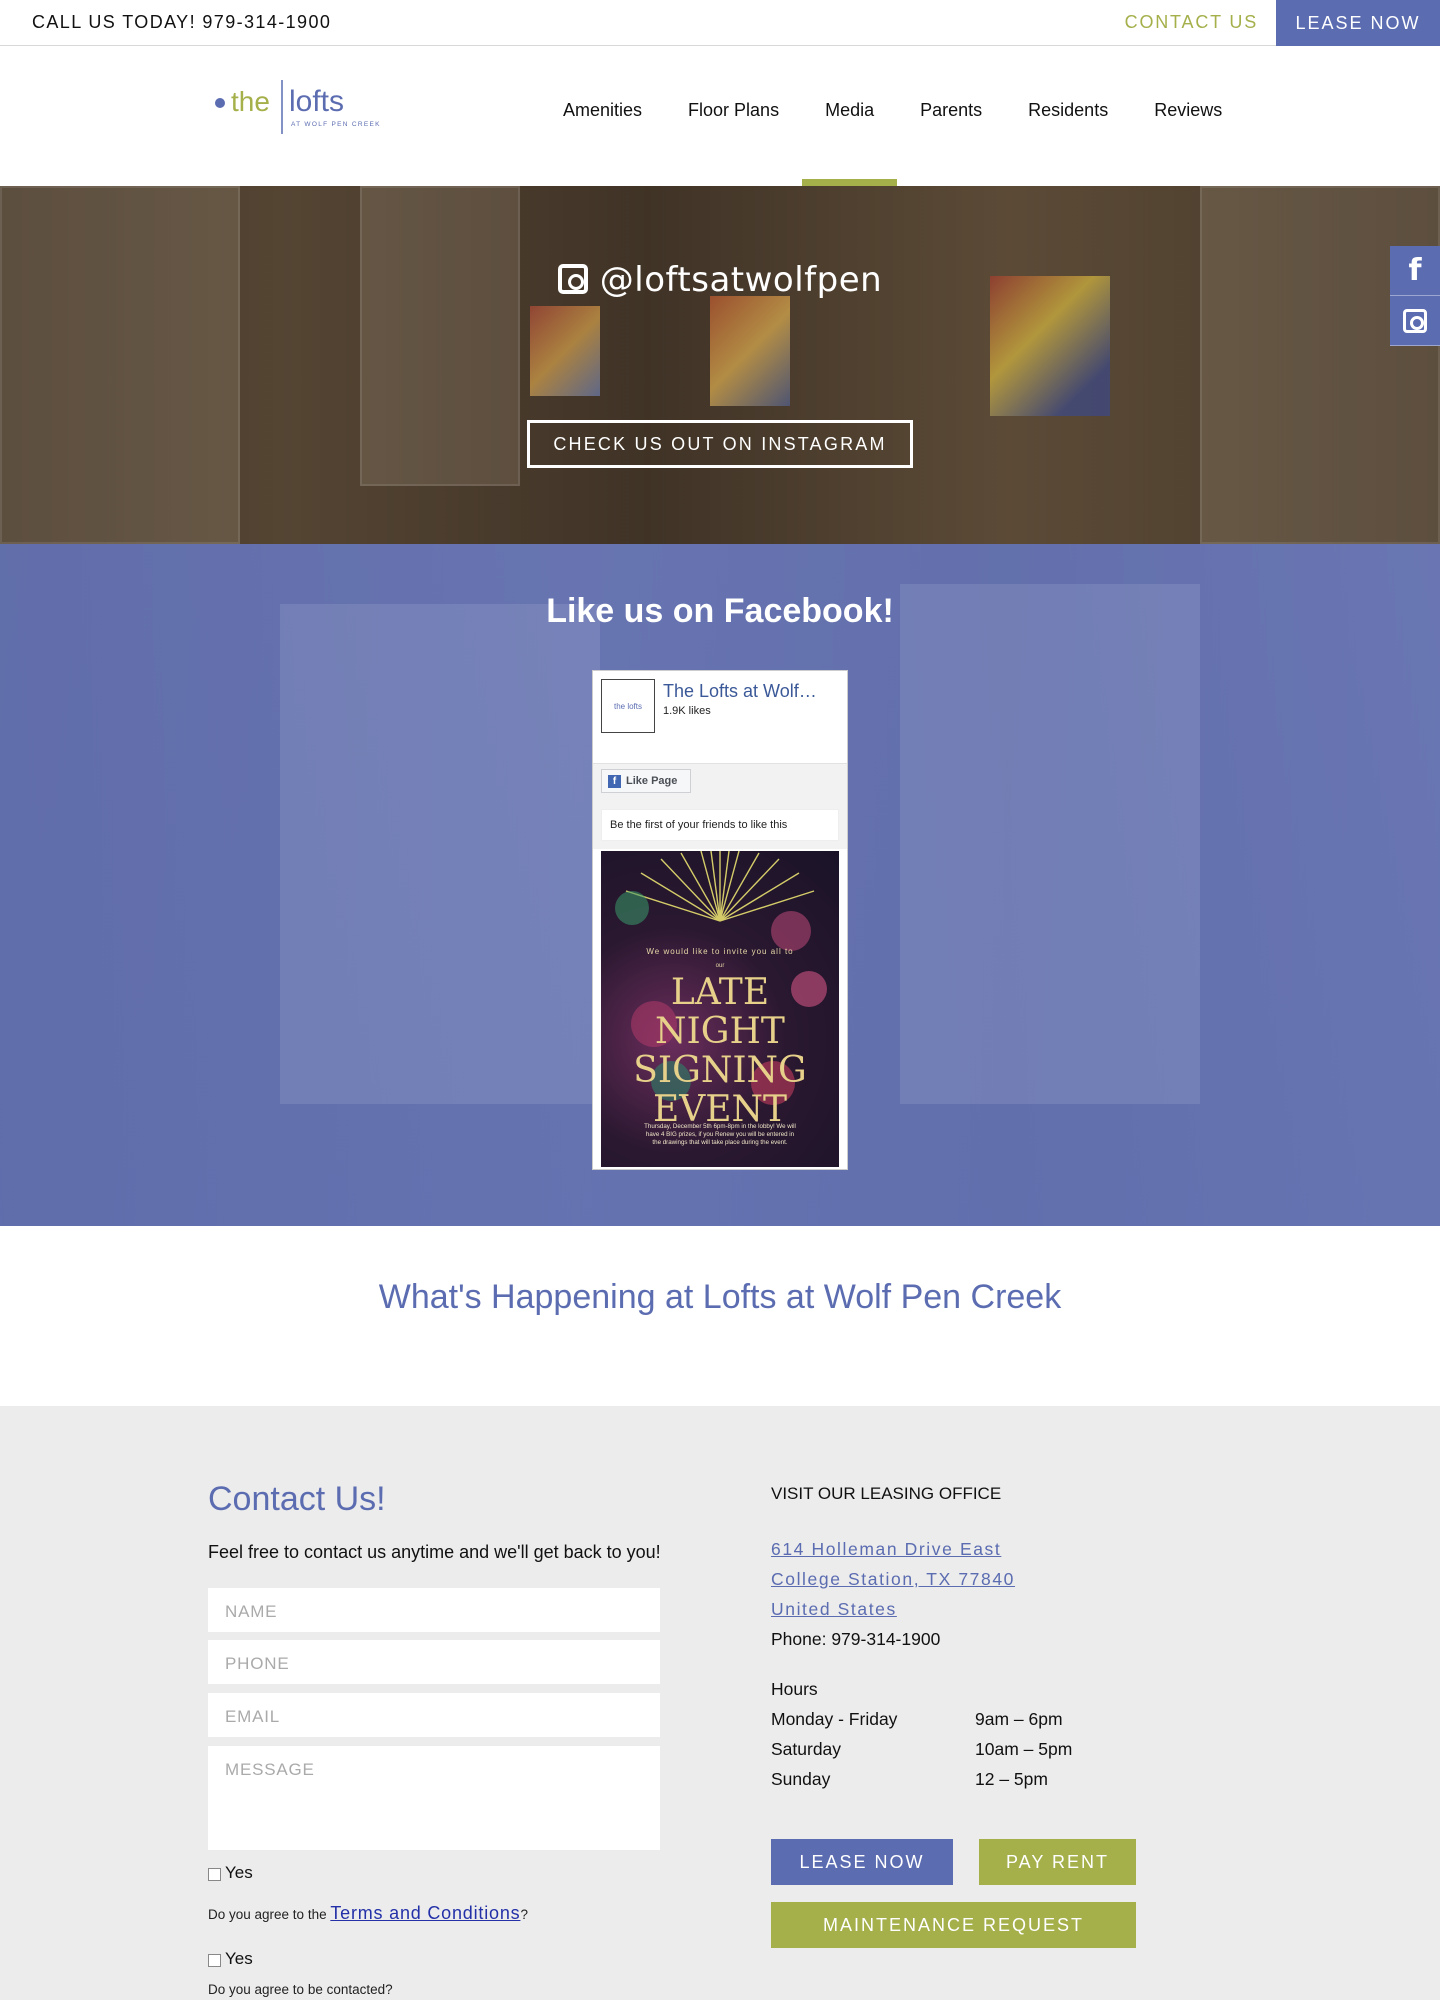  Describe the element at coordinates (425, 1913) in the screenshot. I see `terms-link: Terms and Conditions` at that location.